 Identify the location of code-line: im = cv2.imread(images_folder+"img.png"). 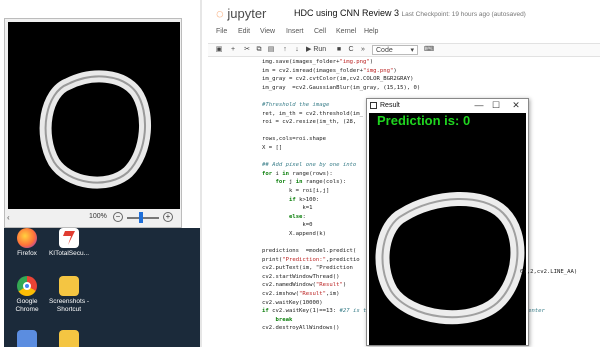
(329, 70).